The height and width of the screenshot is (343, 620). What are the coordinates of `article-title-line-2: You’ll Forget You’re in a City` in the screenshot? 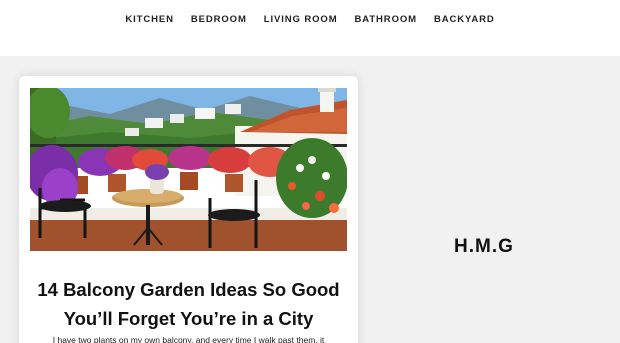 It's located at (189, 318).